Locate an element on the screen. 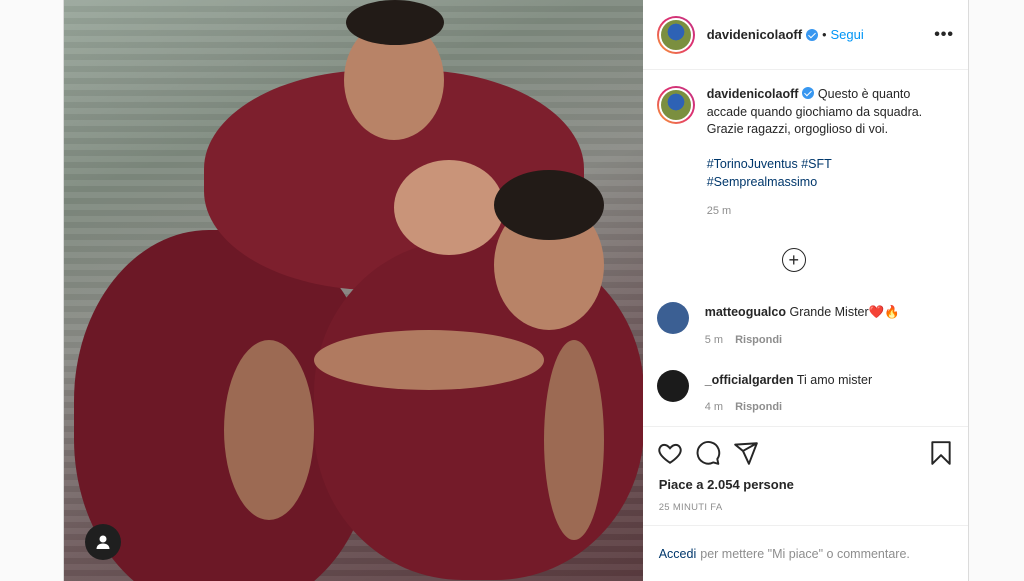 Image resolution: width=1024 pixels, height=581 pixels. tagged-users-button is located at coordinates (103, 542).